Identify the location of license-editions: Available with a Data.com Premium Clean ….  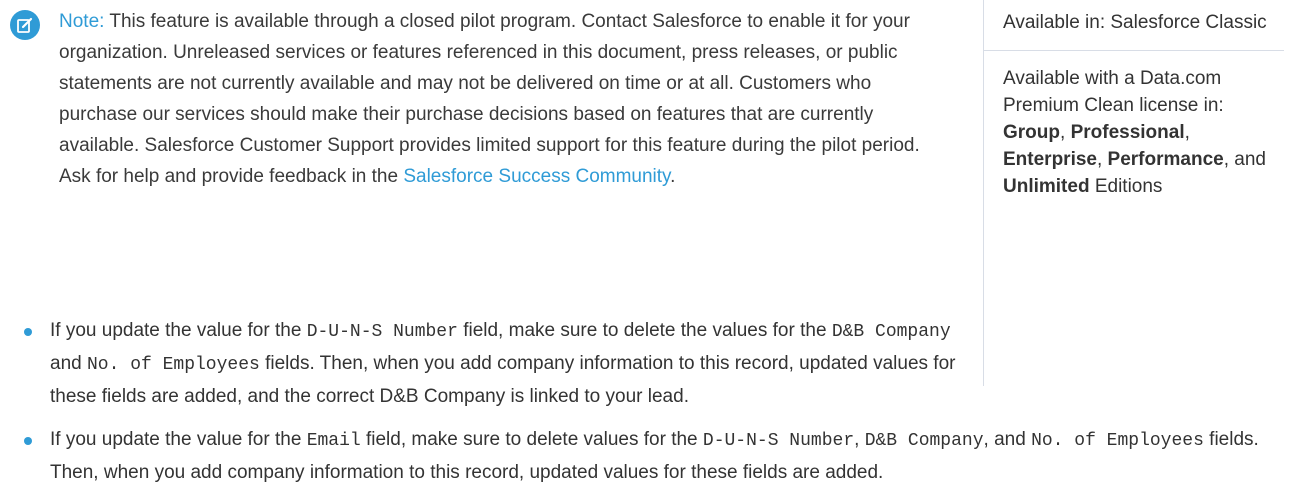
(1134, 125).